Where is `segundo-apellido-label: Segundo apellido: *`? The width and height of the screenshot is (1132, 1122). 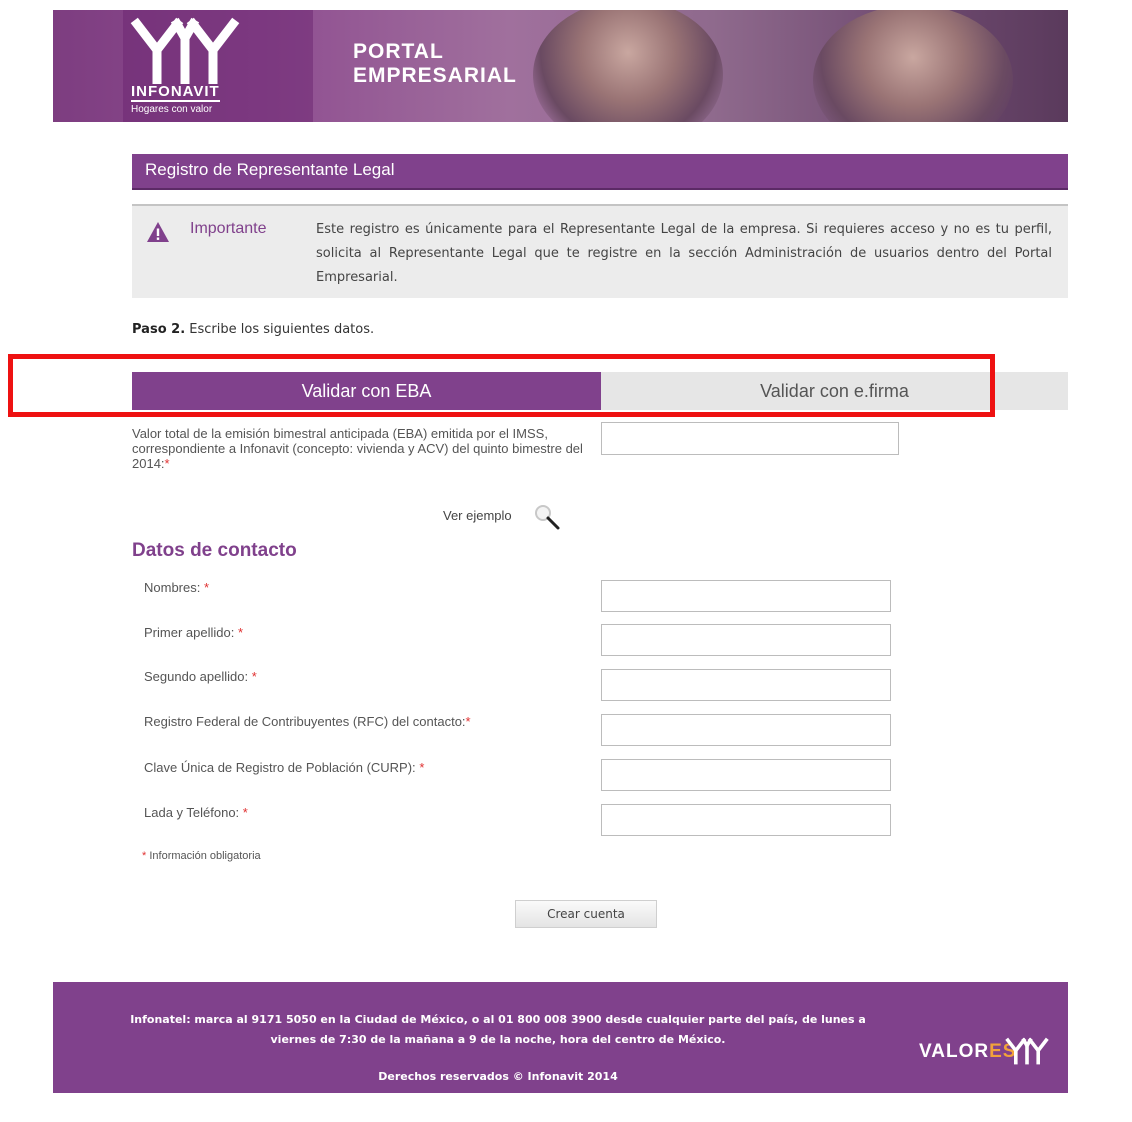
segundo-apellido-label: Segundo apellido: * is located at coordinates (200, 676).